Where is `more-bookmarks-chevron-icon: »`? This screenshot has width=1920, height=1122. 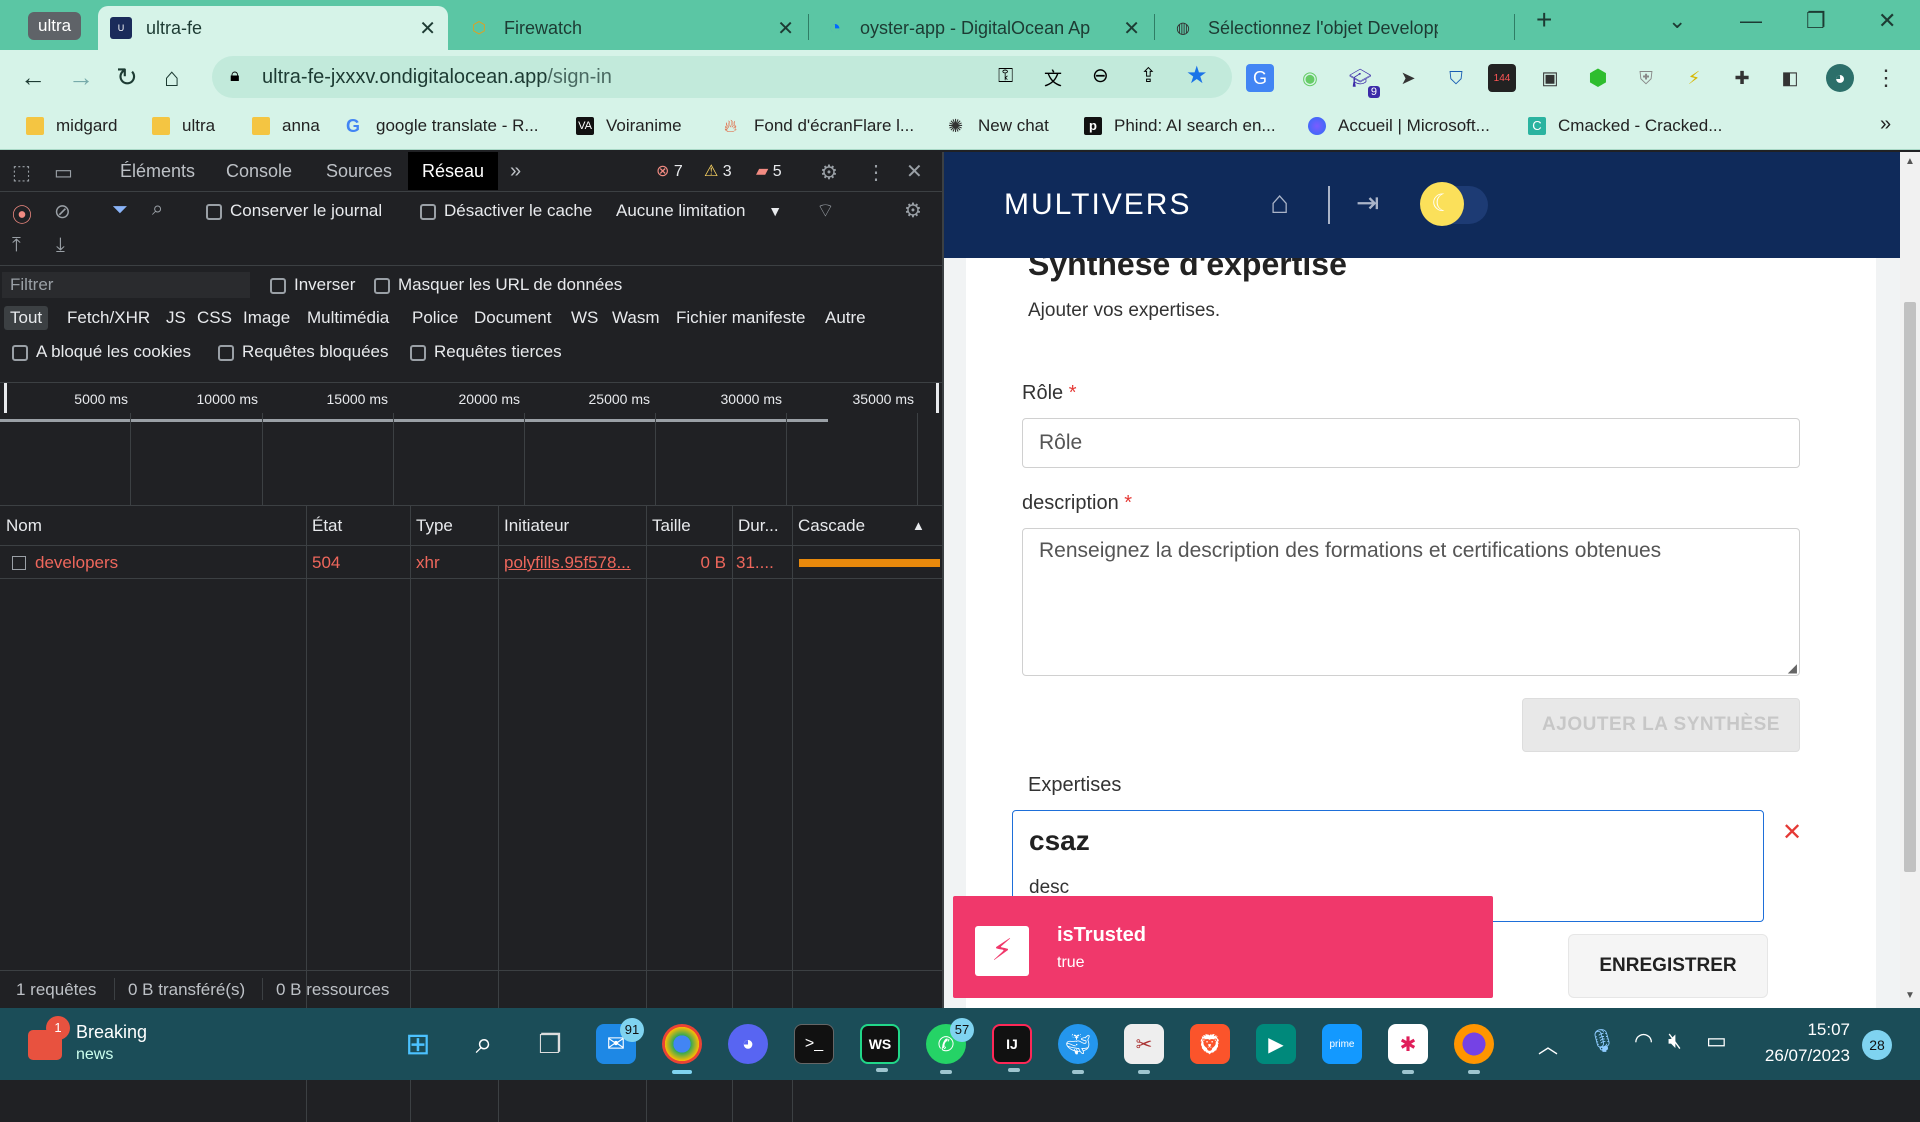
more-bookmarks-chevron-icon: » is located at coordinates (1885, 124).